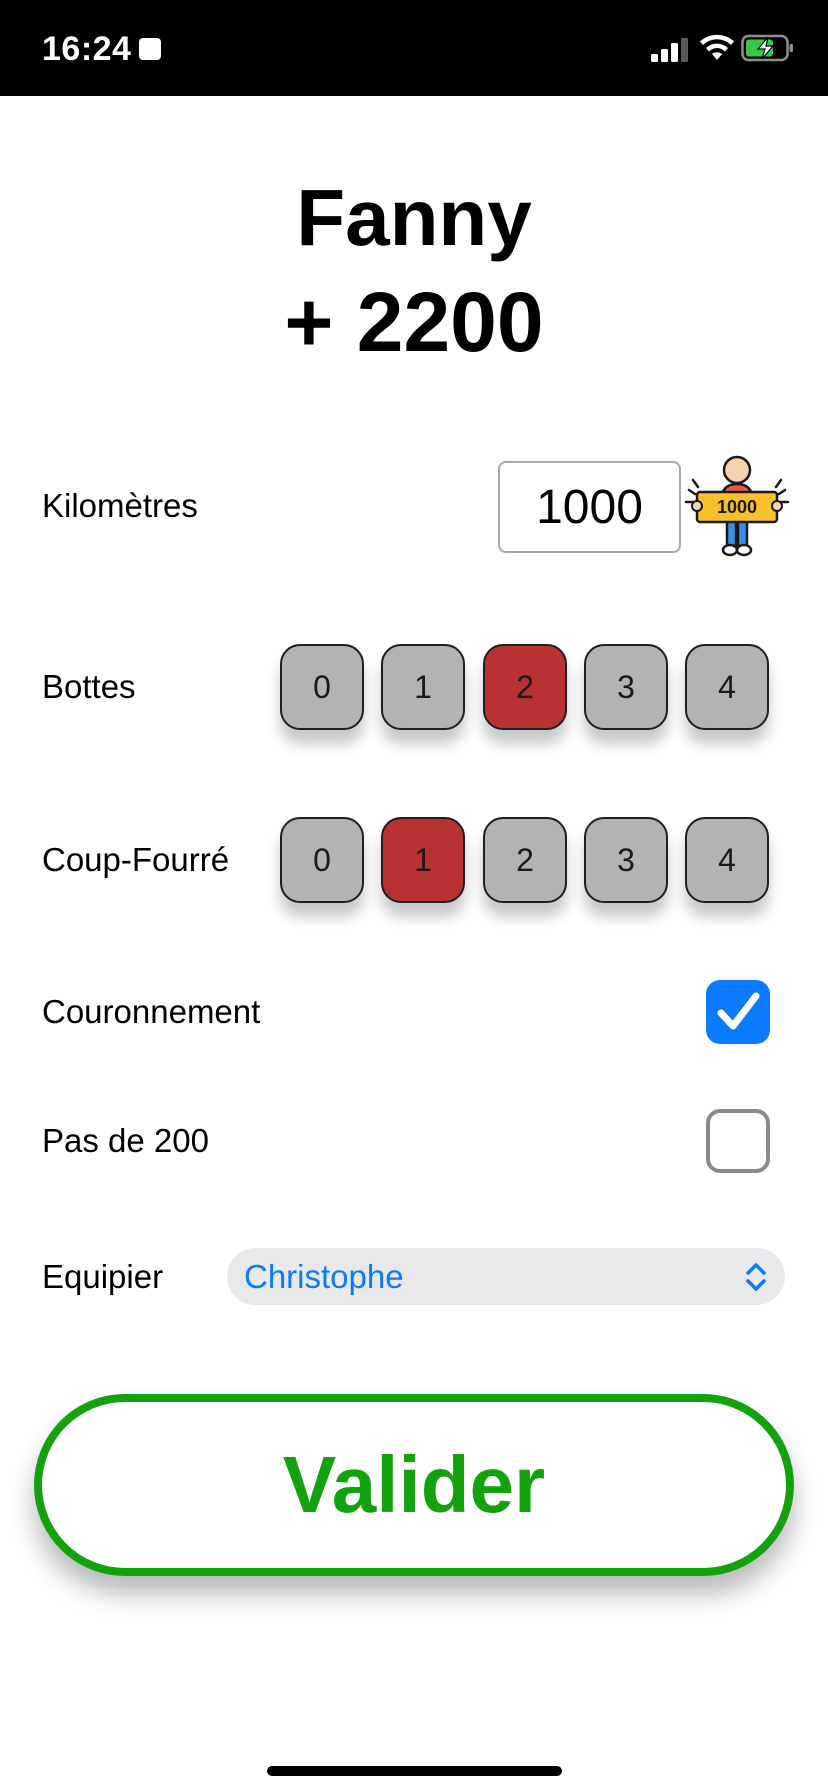 The height and width of the screenshot is (1792, 828). What do you see at coordinates (525, 860) in the screenshot?
I see `coup-fourre-option-2: 2` at bounding box center [525, 860].